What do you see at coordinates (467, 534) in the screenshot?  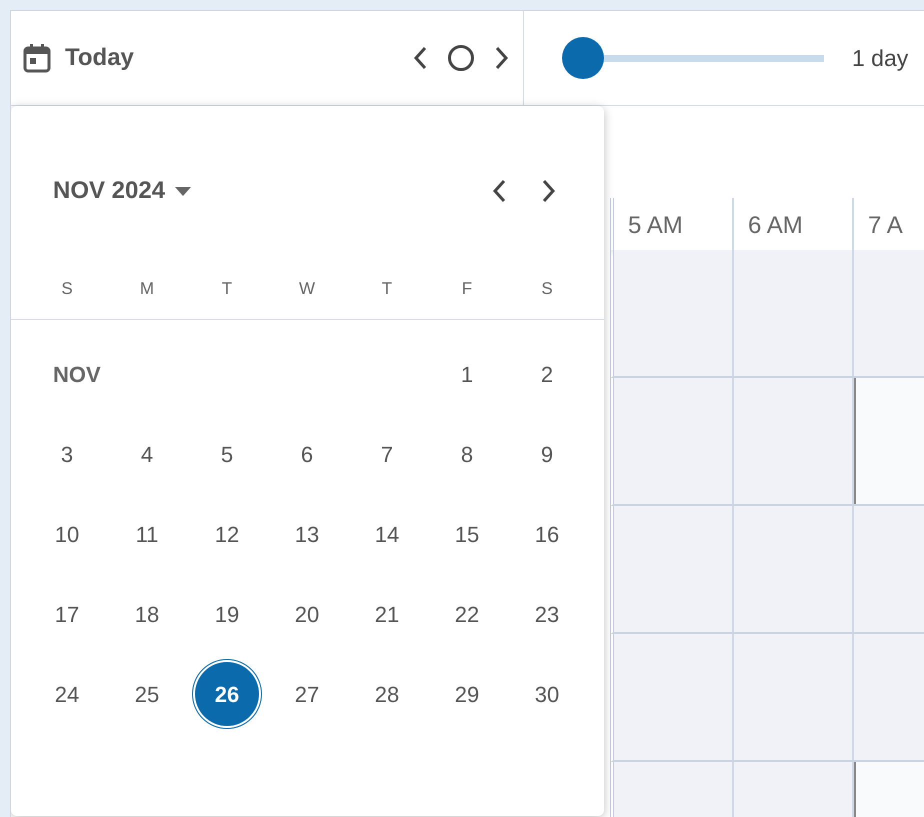 I see `day-button: 15` at bounding box center [467, 534].